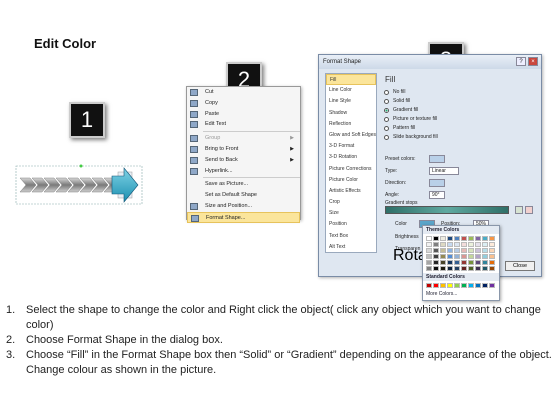 This screenshot has height=420, width=560. Describe the element at coordinates (351, 157) in the screenshot. I see `nav-3d-rotation: 3-D Rotation` at that location.